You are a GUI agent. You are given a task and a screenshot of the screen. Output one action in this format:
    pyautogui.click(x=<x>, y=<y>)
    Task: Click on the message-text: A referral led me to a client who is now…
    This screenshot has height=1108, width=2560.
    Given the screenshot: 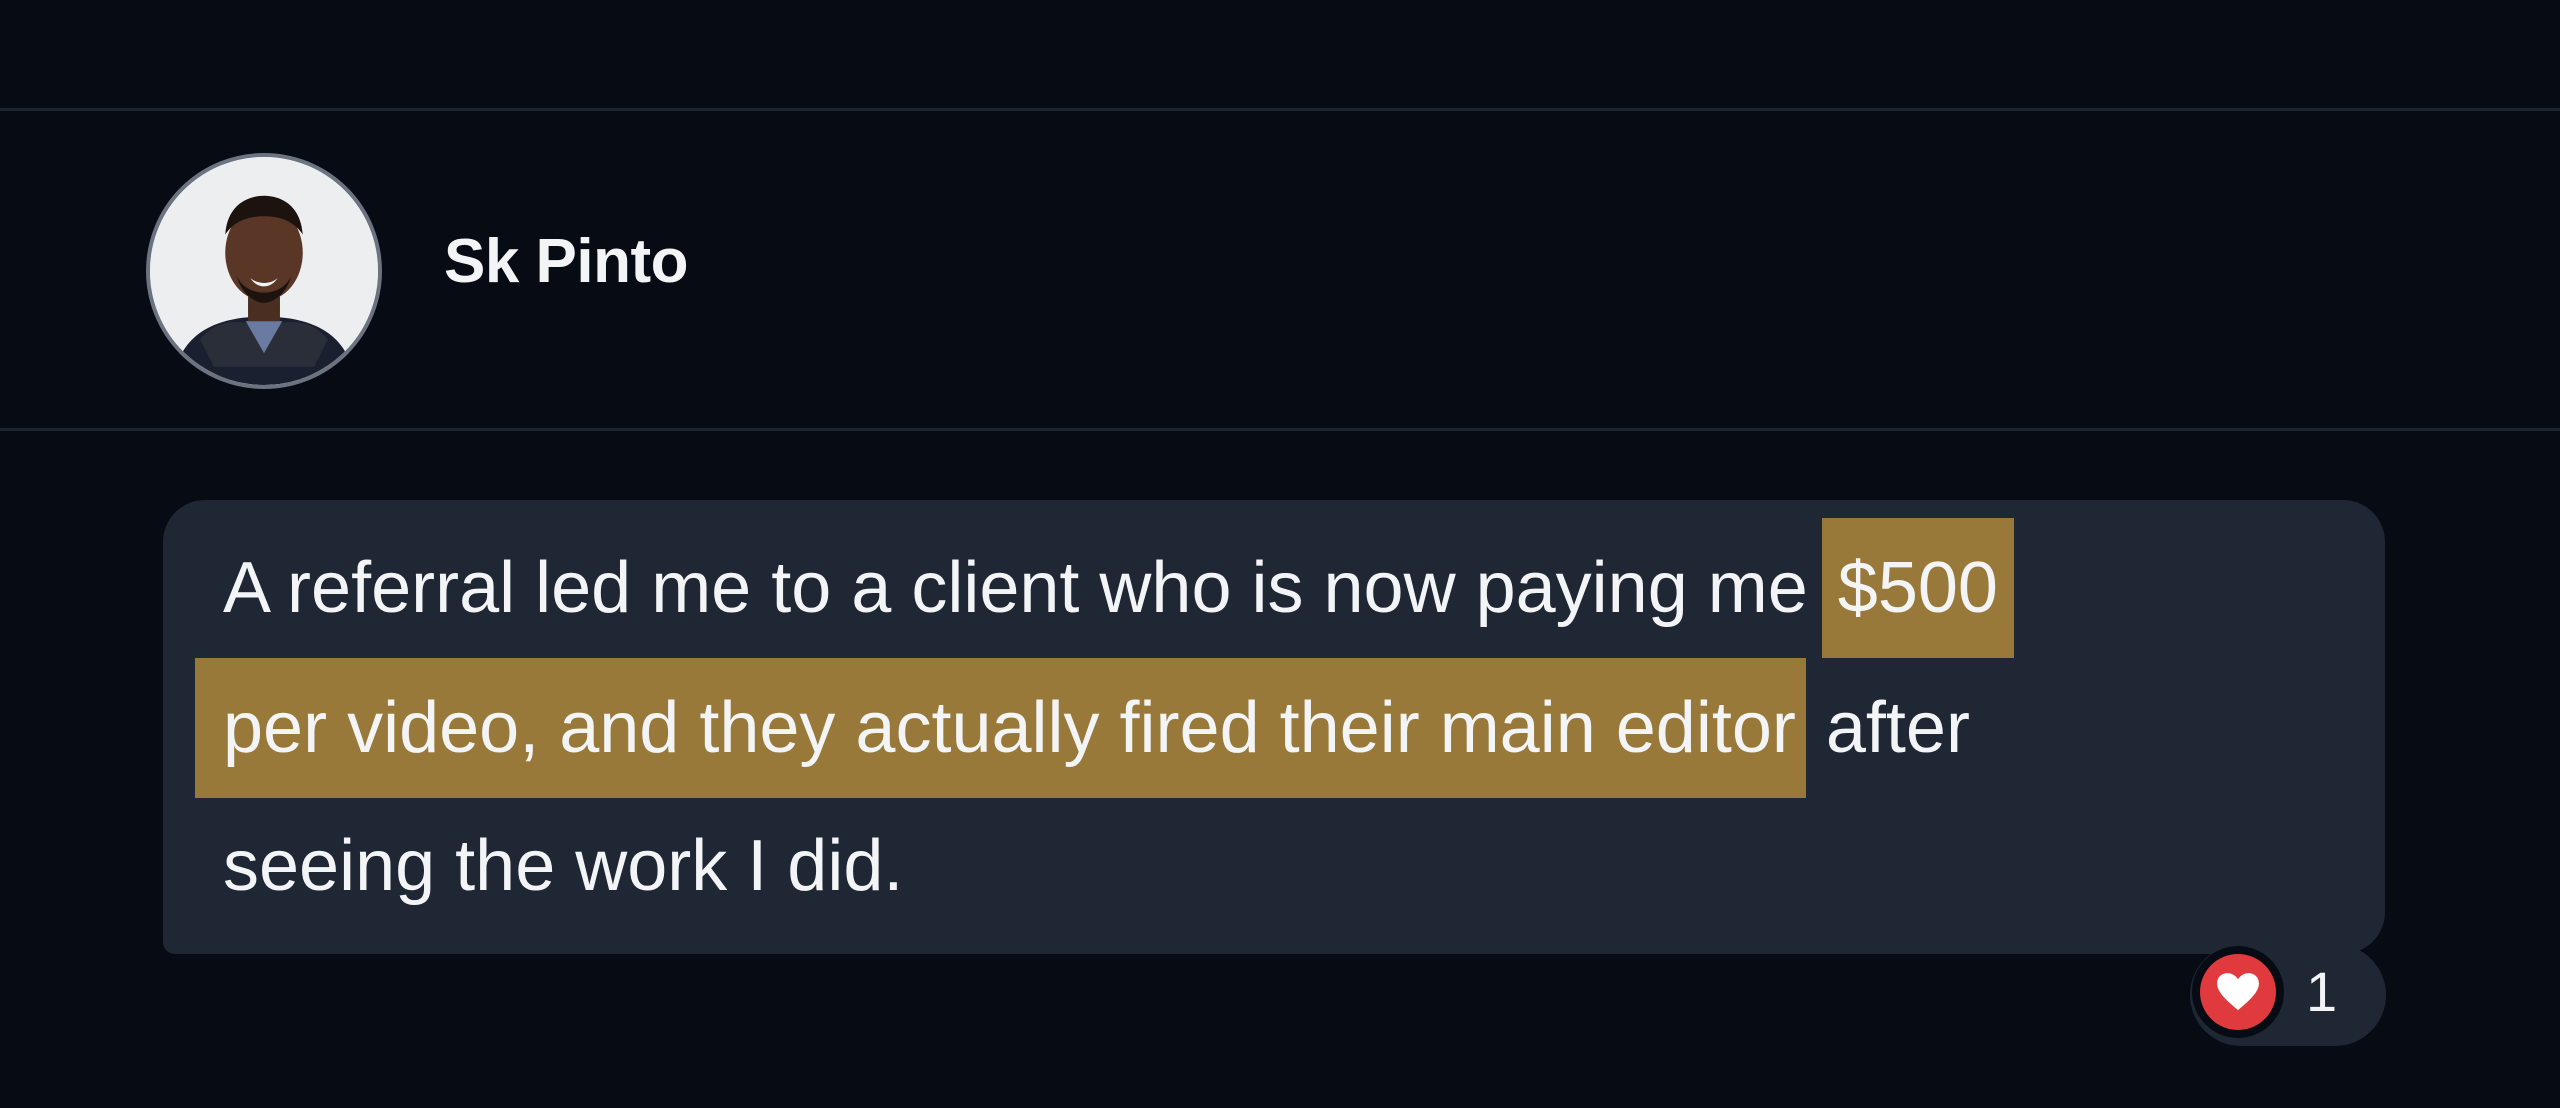 What is the action you would take?
    pyautogui.click(x=1025, y=588)
    